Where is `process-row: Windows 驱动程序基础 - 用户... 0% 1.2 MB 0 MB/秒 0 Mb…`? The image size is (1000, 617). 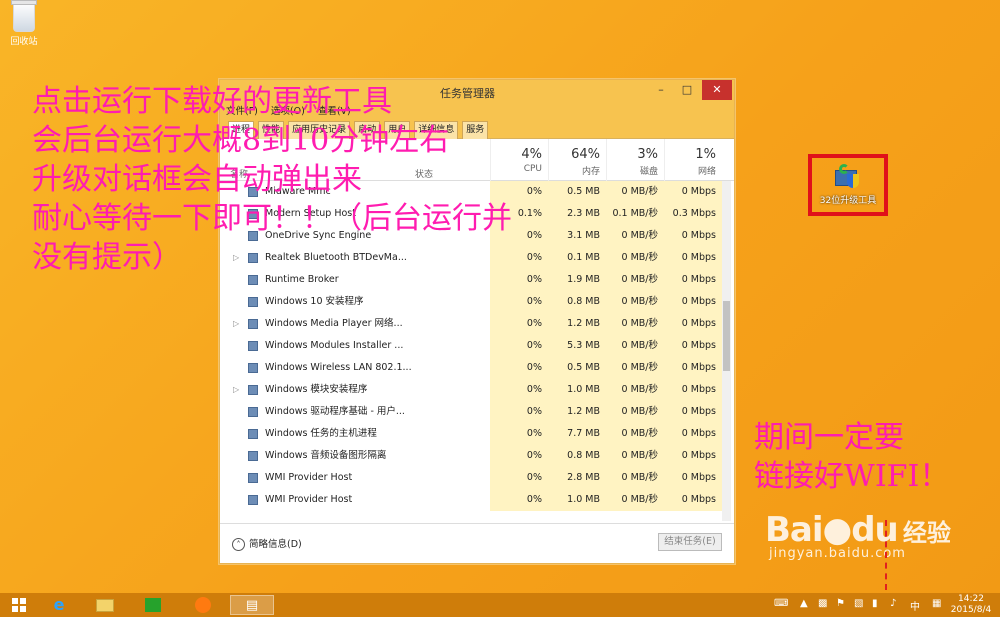
process-row: Windows 驱动程序基础 - 用户... 0% 1.2 MB 0 MB/秒 0 Mb… is located at coordinates (471, 412).